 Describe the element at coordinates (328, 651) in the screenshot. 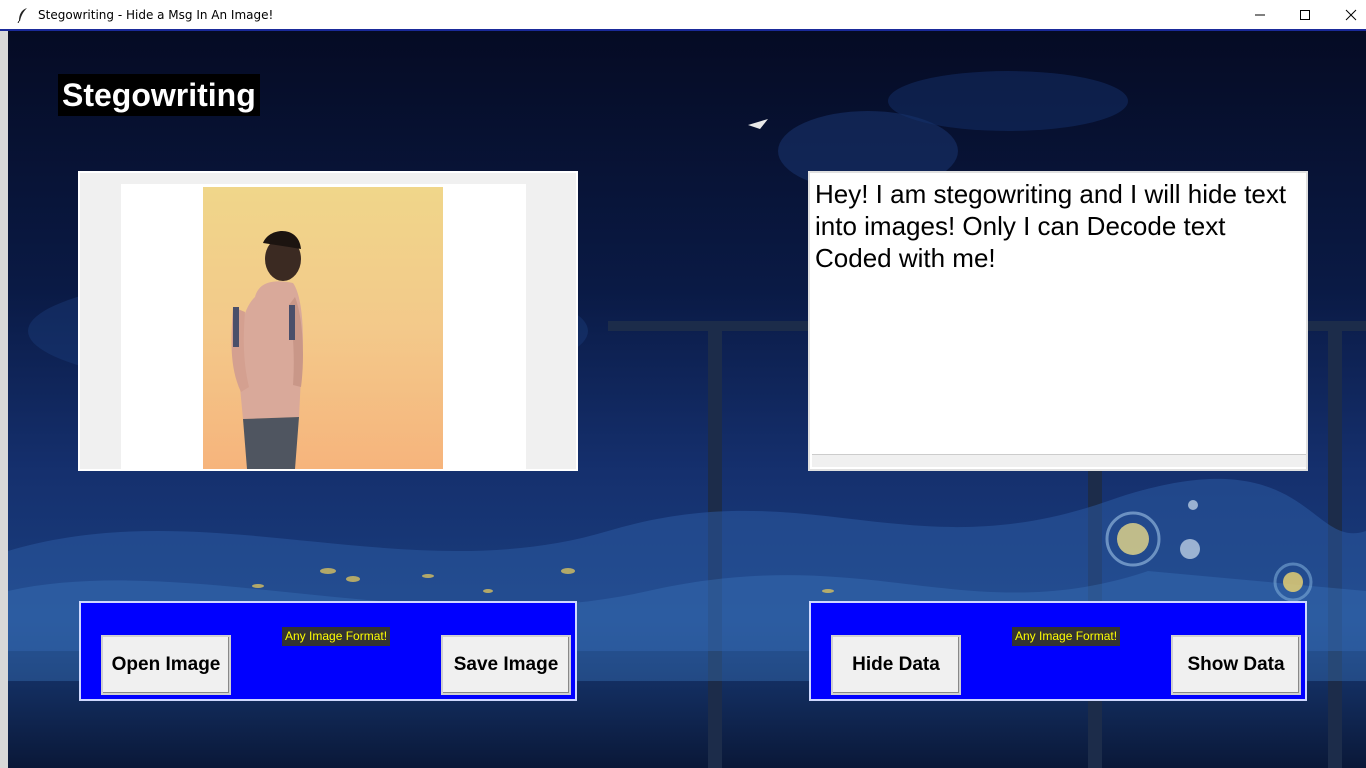

I see `image-controls-frame: Open Image Any Image Format! Save Image` at that location.